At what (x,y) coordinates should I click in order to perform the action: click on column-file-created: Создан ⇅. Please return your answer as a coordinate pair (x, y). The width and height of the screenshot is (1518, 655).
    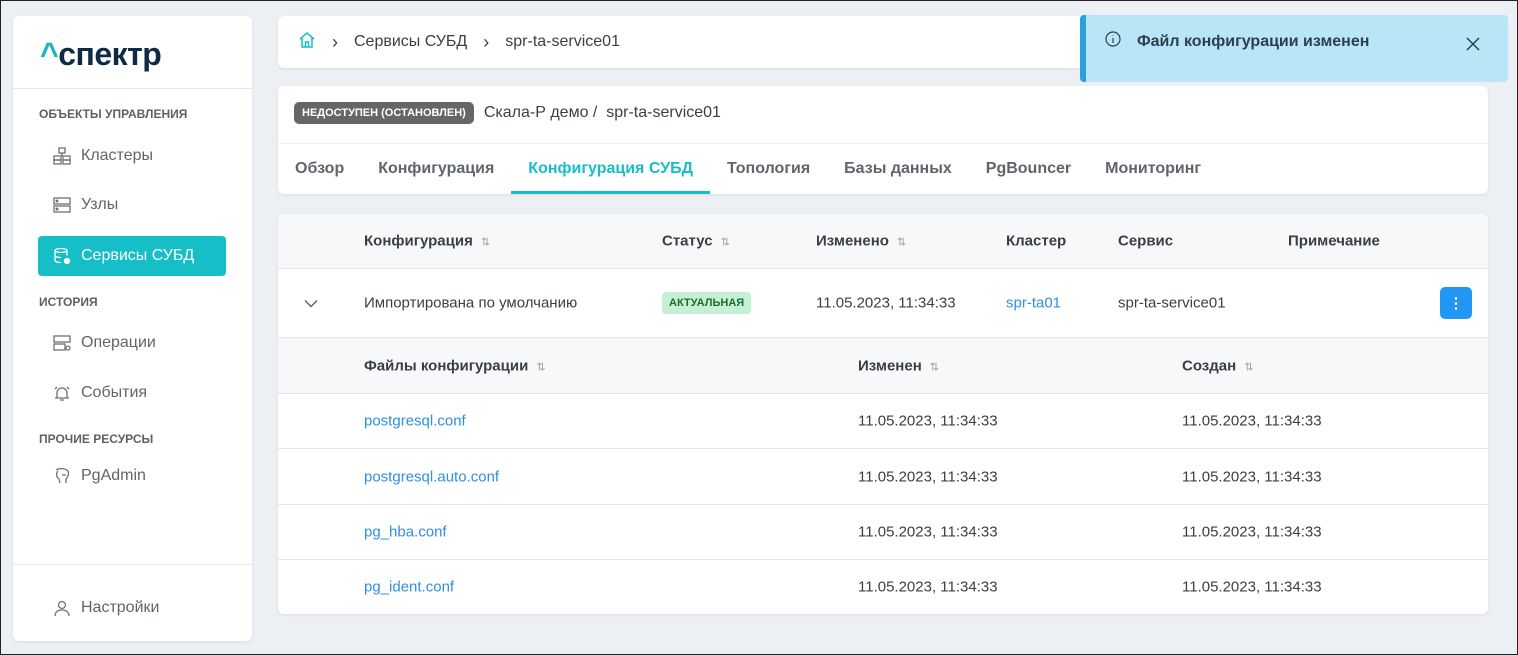
    Looking at the image, I should click on (1217, 365).